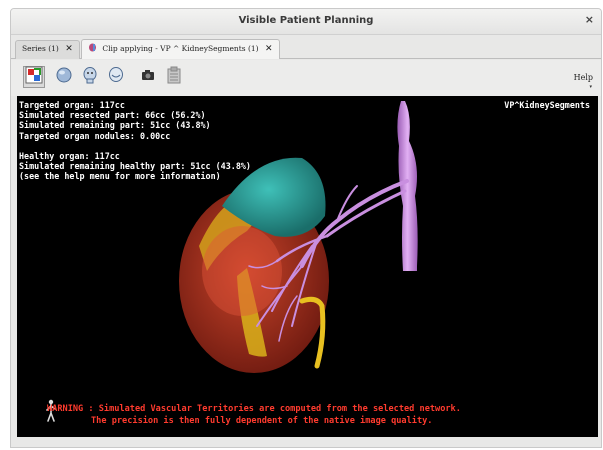  What do you see at coordinates (92, 47) in the screenshot?
I see `kidney-tab-icon` at bounding box center [92, 47].